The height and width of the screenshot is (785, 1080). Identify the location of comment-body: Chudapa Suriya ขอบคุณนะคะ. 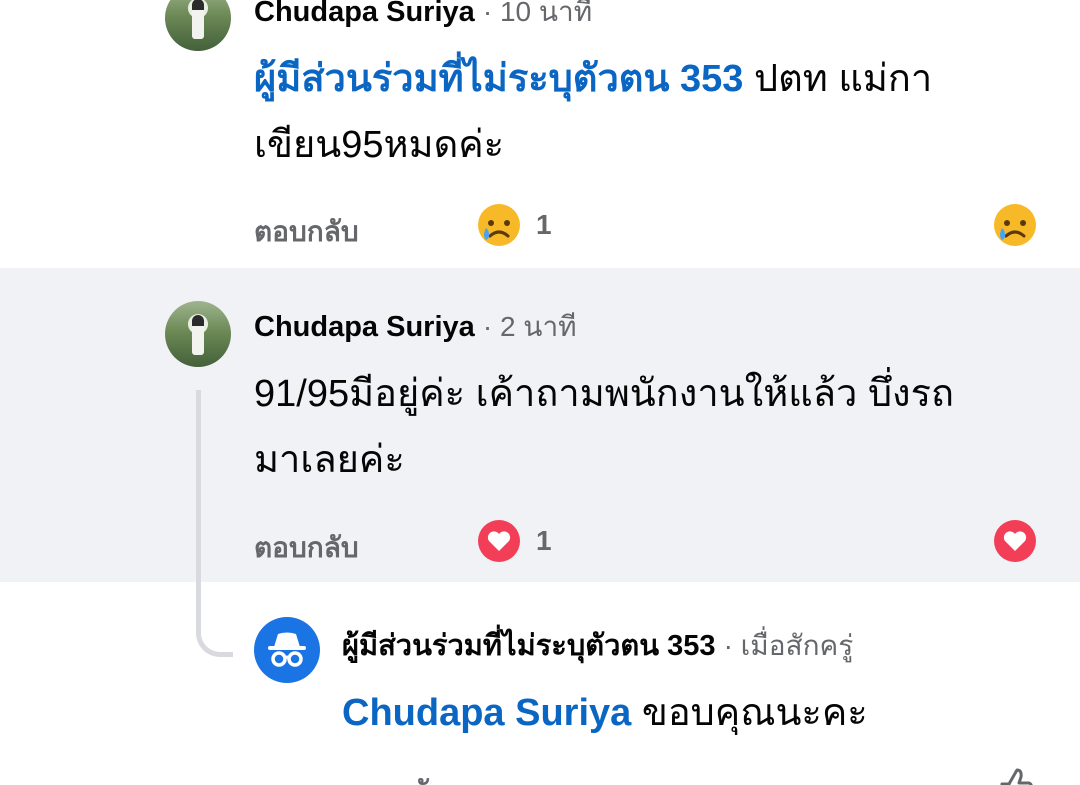
(702, 713).